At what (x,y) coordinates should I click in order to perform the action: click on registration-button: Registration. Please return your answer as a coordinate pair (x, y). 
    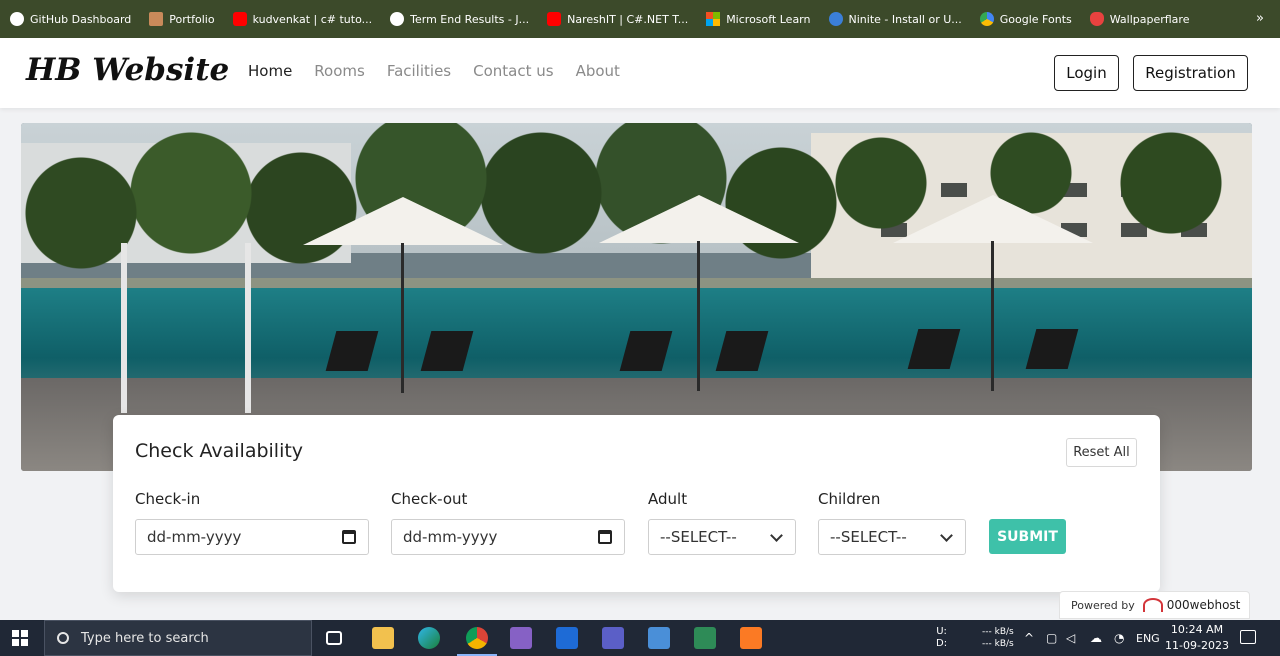
    Looking at the image, I should click on (1190, 73).